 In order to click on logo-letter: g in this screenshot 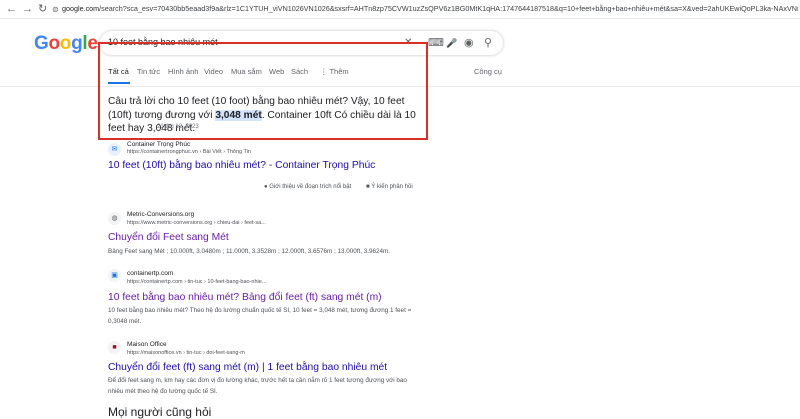, I will do `click(77, 43)`.